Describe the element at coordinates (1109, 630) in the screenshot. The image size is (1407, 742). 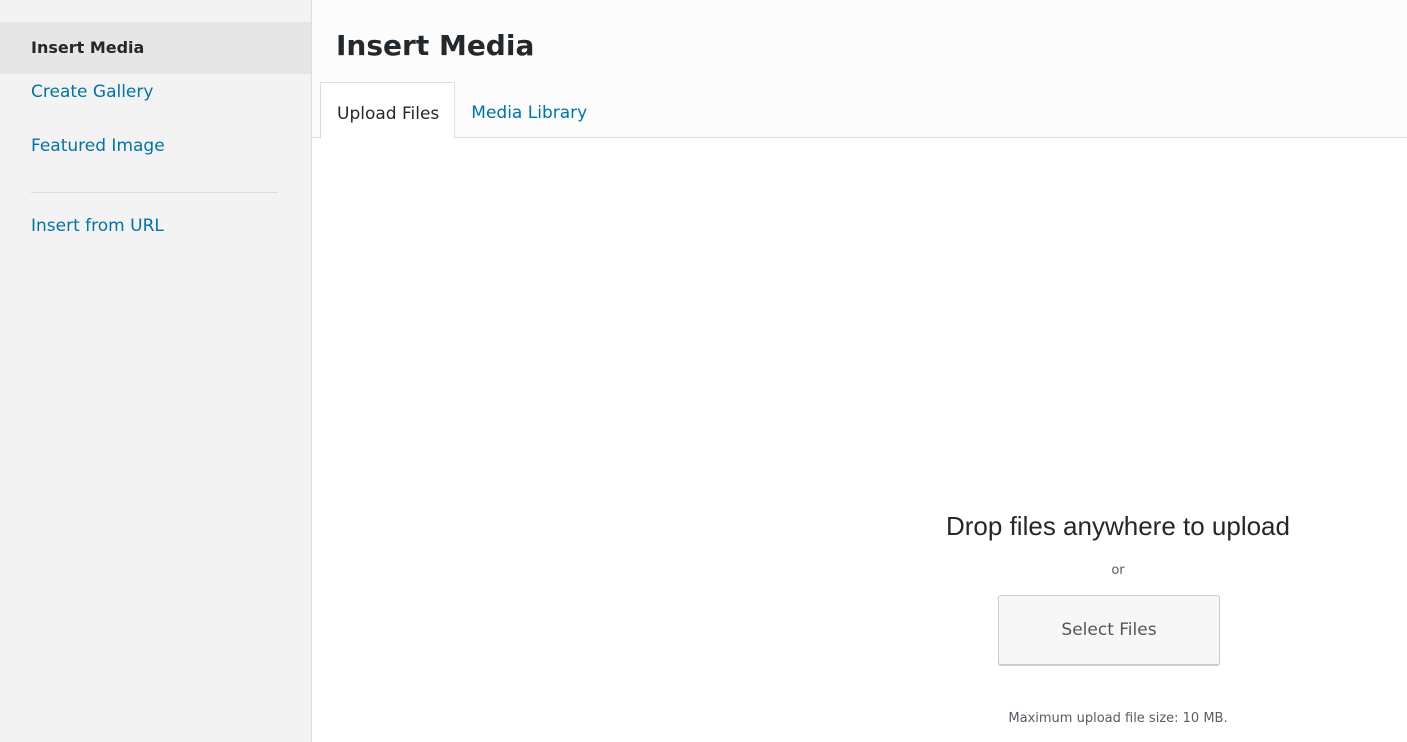
I see `select-files-button: Select Files` at that location.